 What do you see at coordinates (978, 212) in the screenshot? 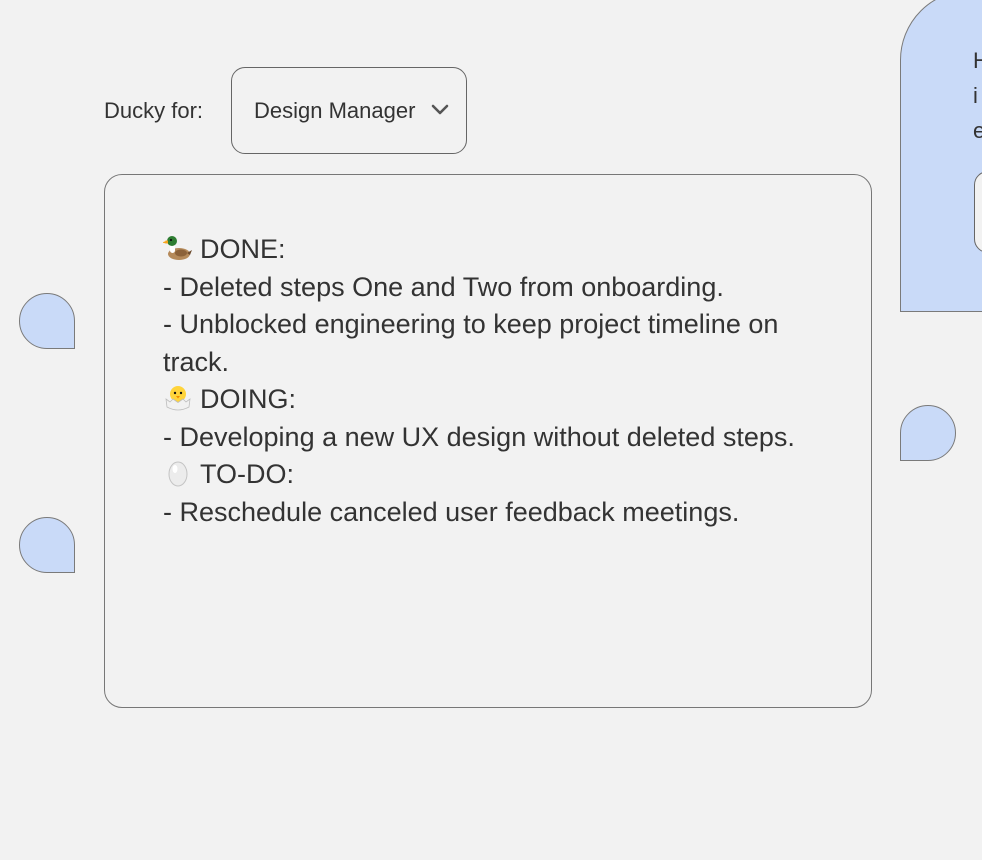
I see `side-panel-input` at bounding box center [978, 212].